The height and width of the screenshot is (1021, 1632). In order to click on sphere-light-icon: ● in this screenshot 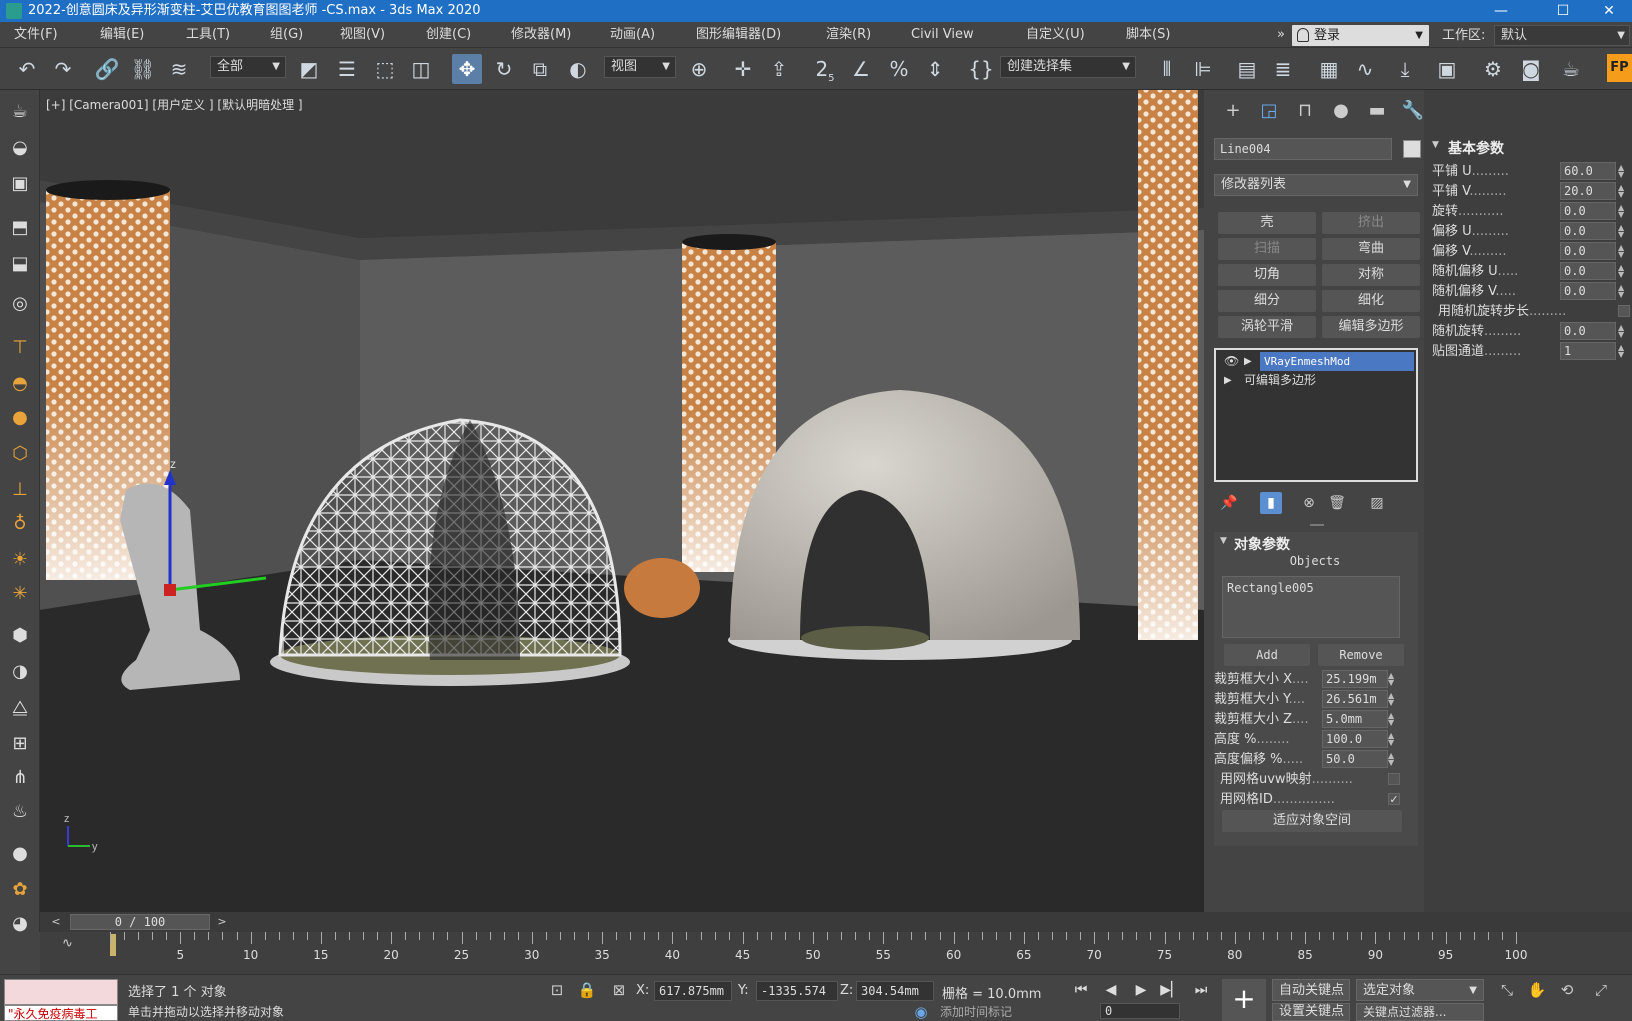, I will do `click(20, 418)`.